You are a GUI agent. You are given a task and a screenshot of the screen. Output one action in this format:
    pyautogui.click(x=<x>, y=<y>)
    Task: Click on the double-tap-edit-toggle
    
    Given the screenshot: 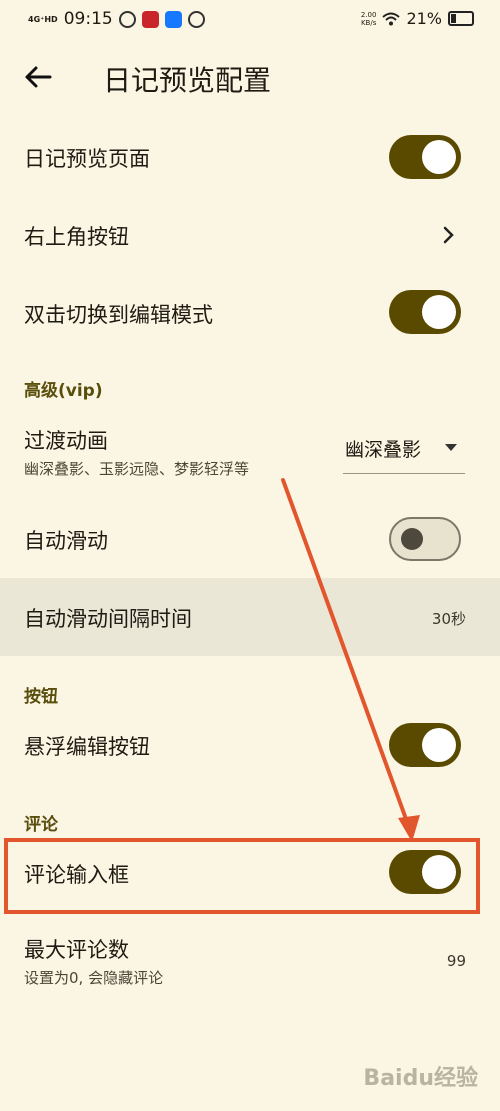 What is the action you would take?
    pyautogui.click(x=425, y=312)
    